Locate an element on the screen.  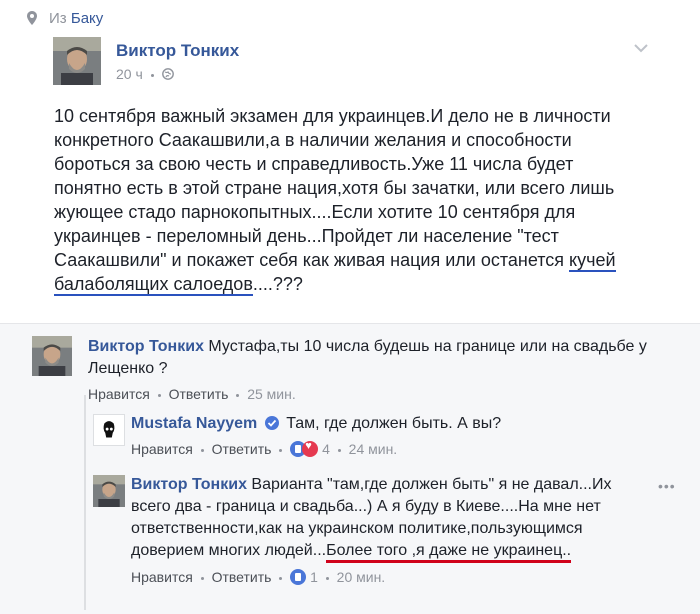
post-timestamp: 20 ч is located at coordinates (129, 74).